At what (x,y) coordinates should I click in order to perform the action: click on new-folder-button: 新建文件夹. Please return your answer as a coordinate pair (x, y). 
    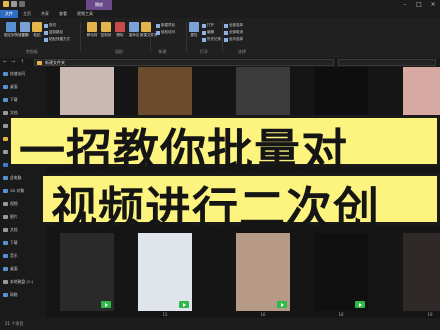
    Looking at the image, I should click on (149, 30).